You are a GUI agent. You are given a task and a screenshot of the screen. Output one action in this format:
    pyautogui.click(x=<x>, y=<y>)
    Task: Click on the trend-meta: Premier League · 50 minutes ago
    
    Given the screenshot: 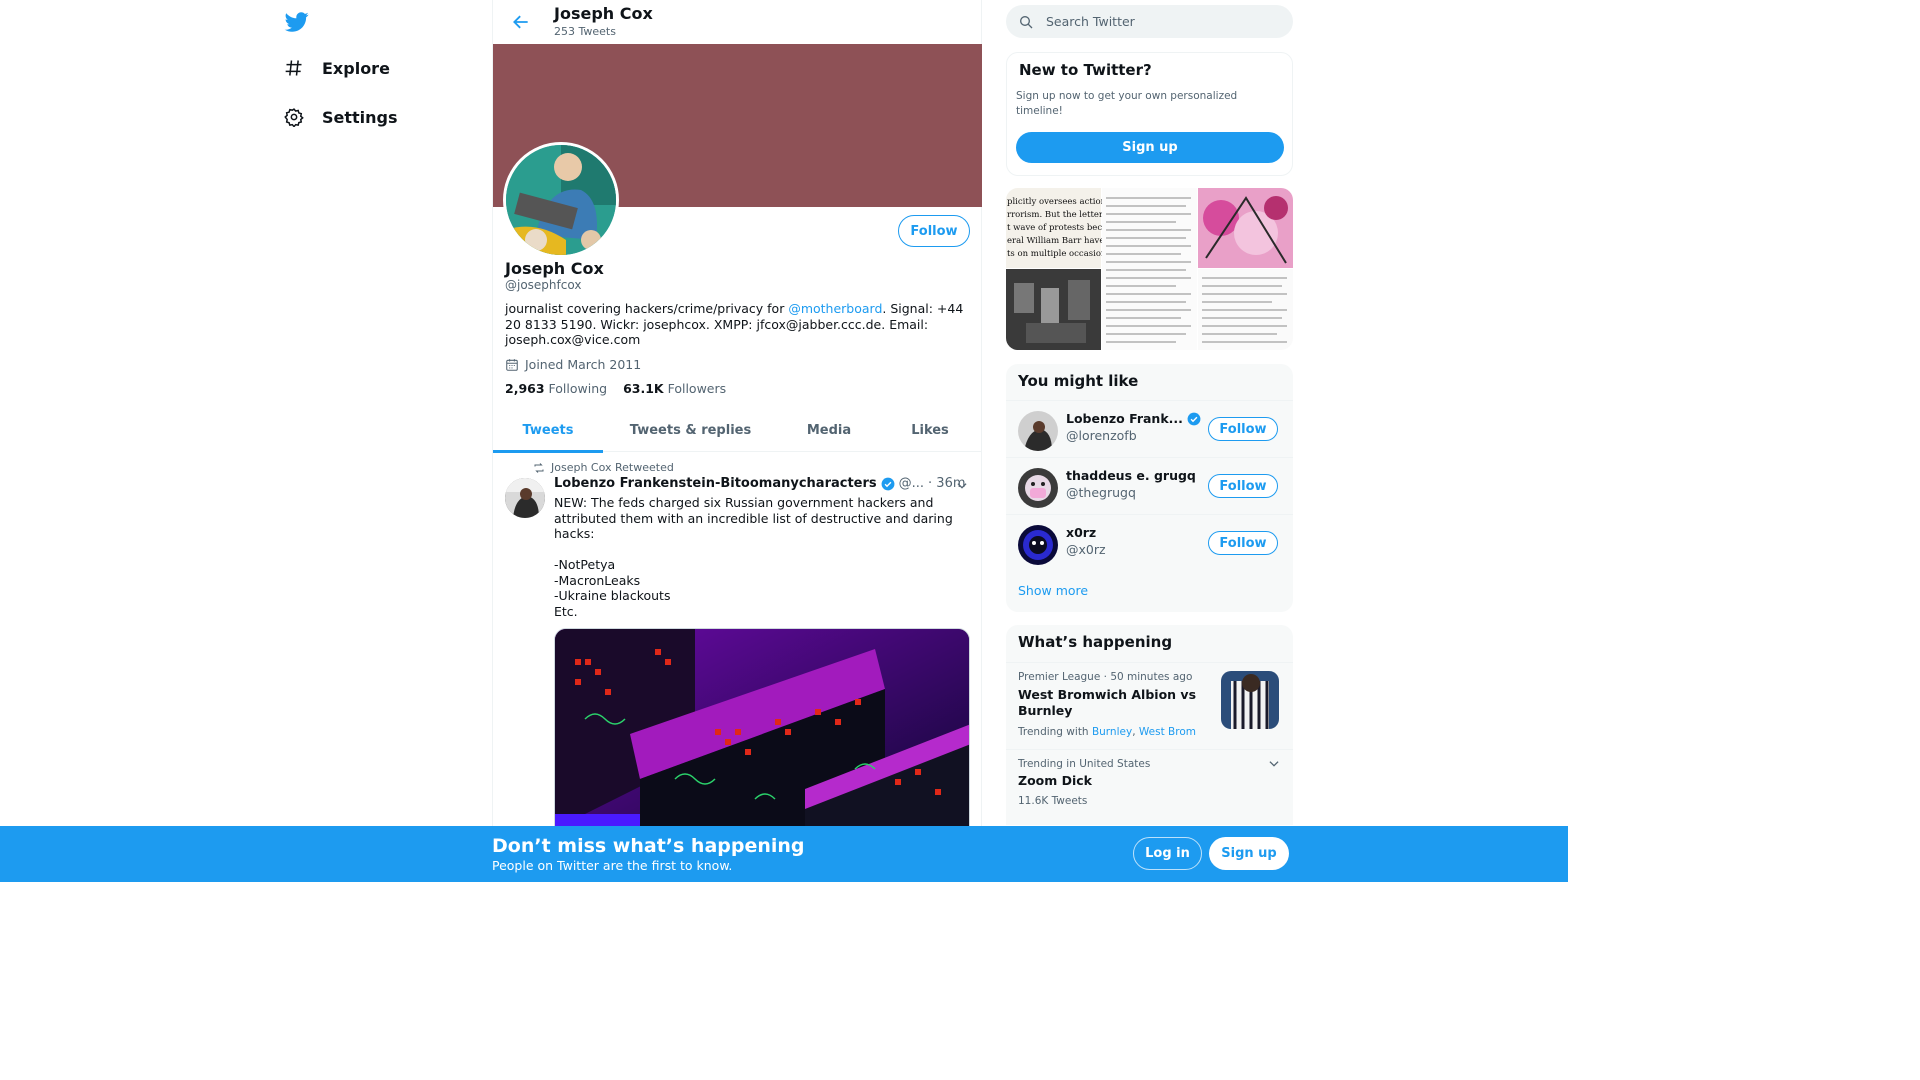 What is the action you would take?
    pyautogui.click(x=1105, y=677)
    